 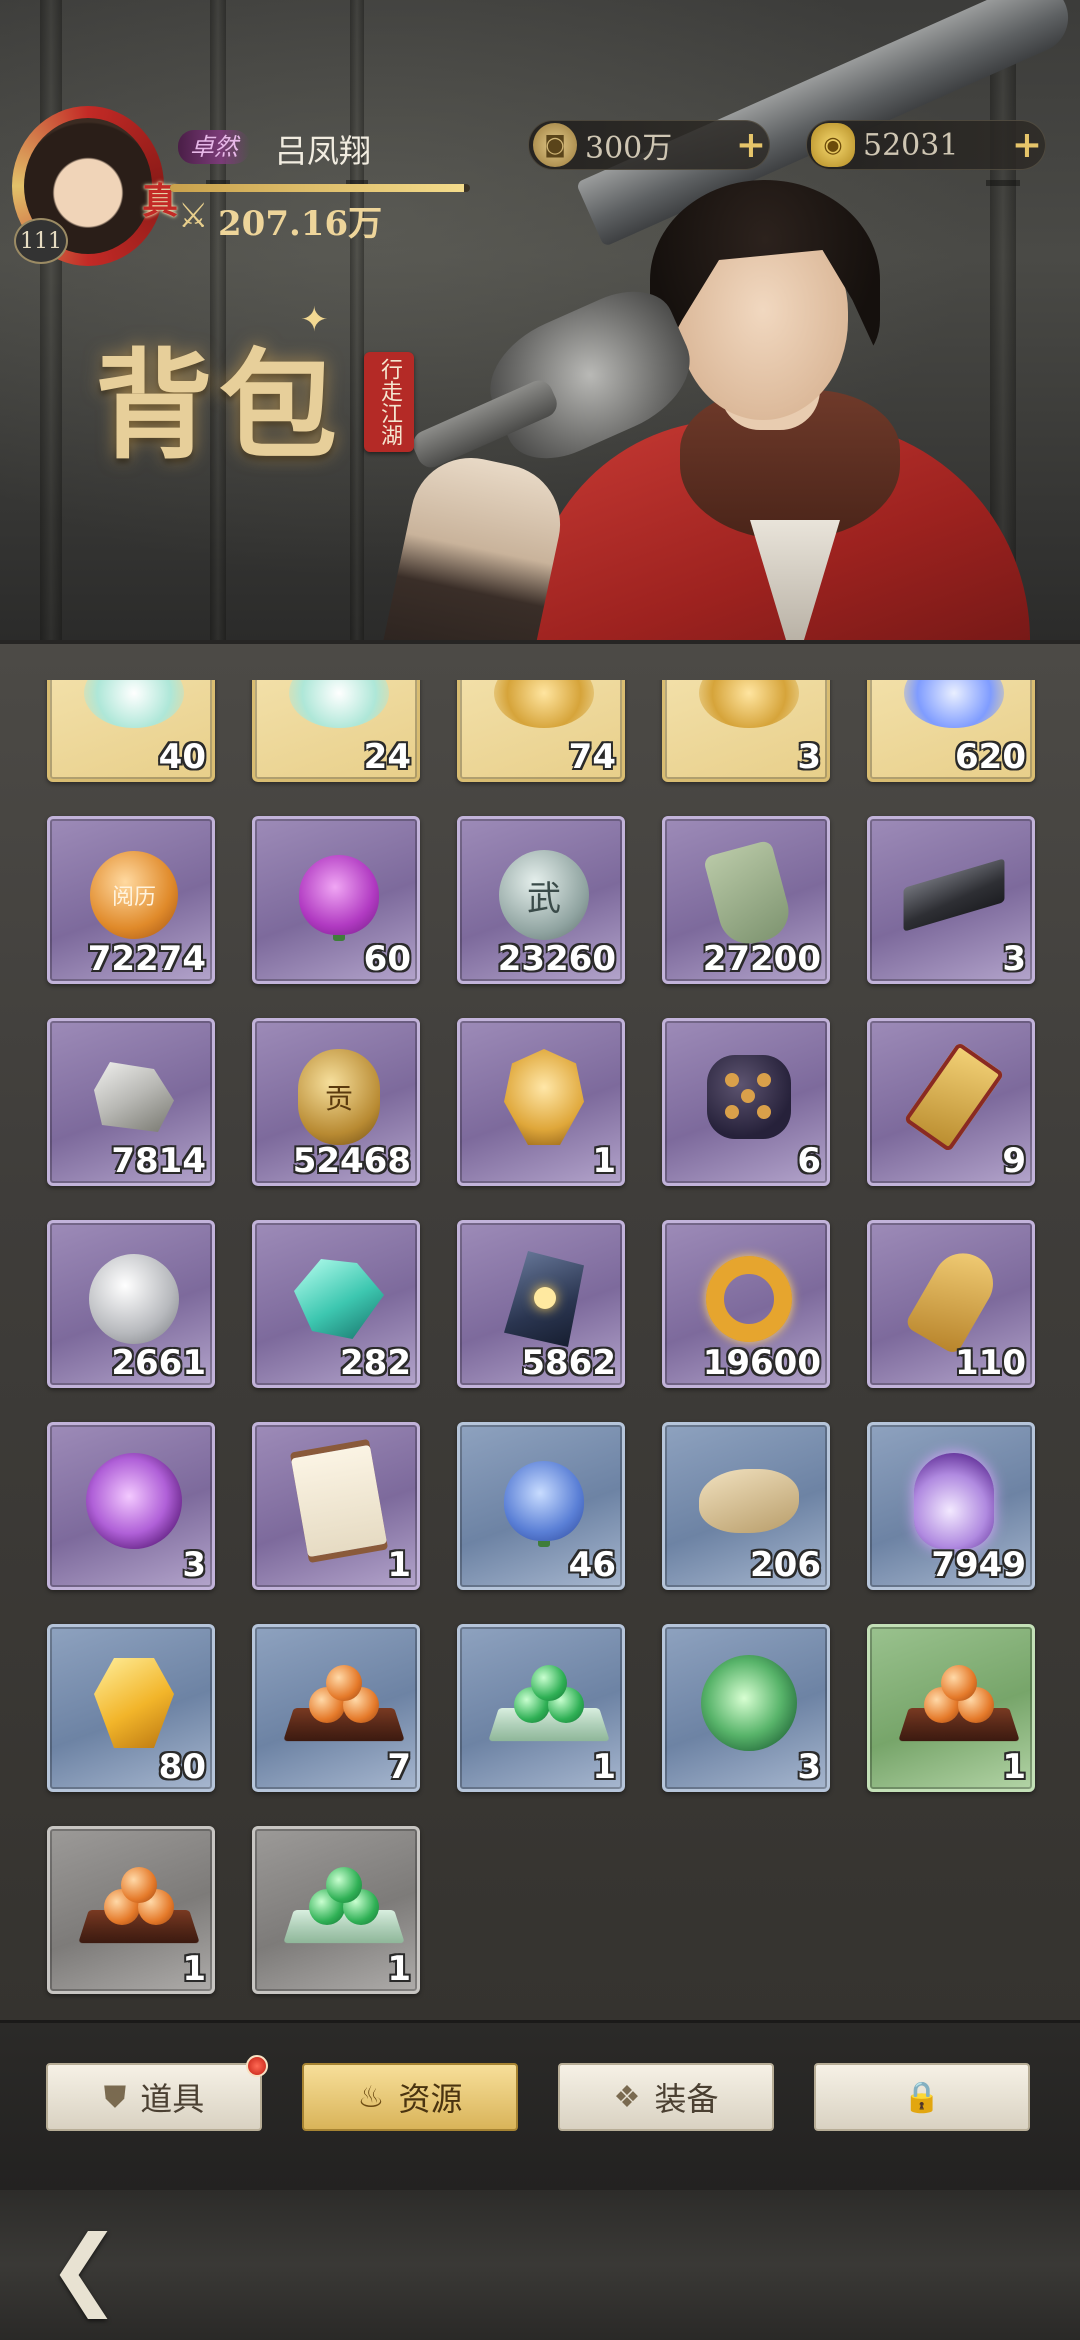 I want to click on lock-icon: 🔒, so click(x=922, y=2097).